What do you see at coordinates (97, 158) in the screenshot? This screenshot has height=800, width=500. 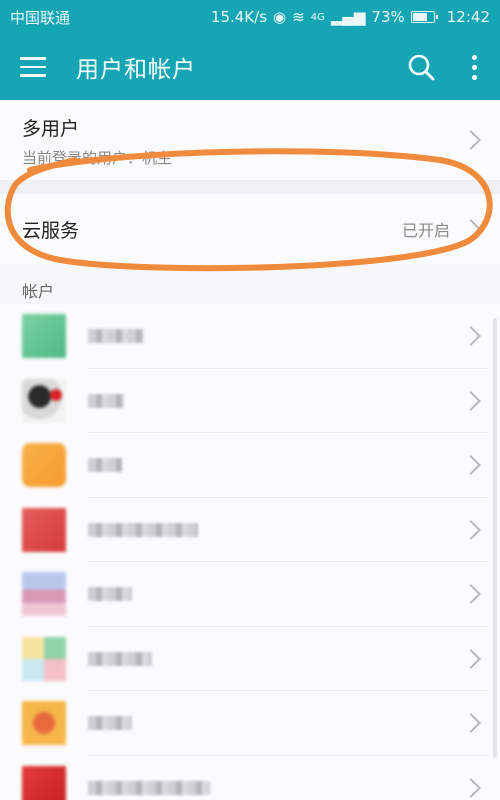 I see `current-user-subtitle: 当前登录的用户：机主` at bounding box center [97, 158].